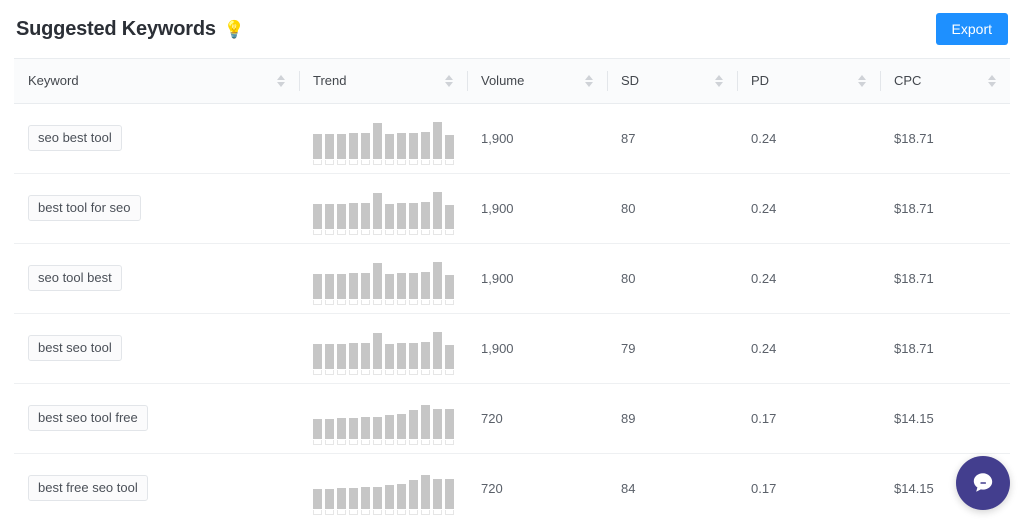  I want to click on table-row: best seo tool 1,900 79 0.24 $18.71, so click(512, 348).